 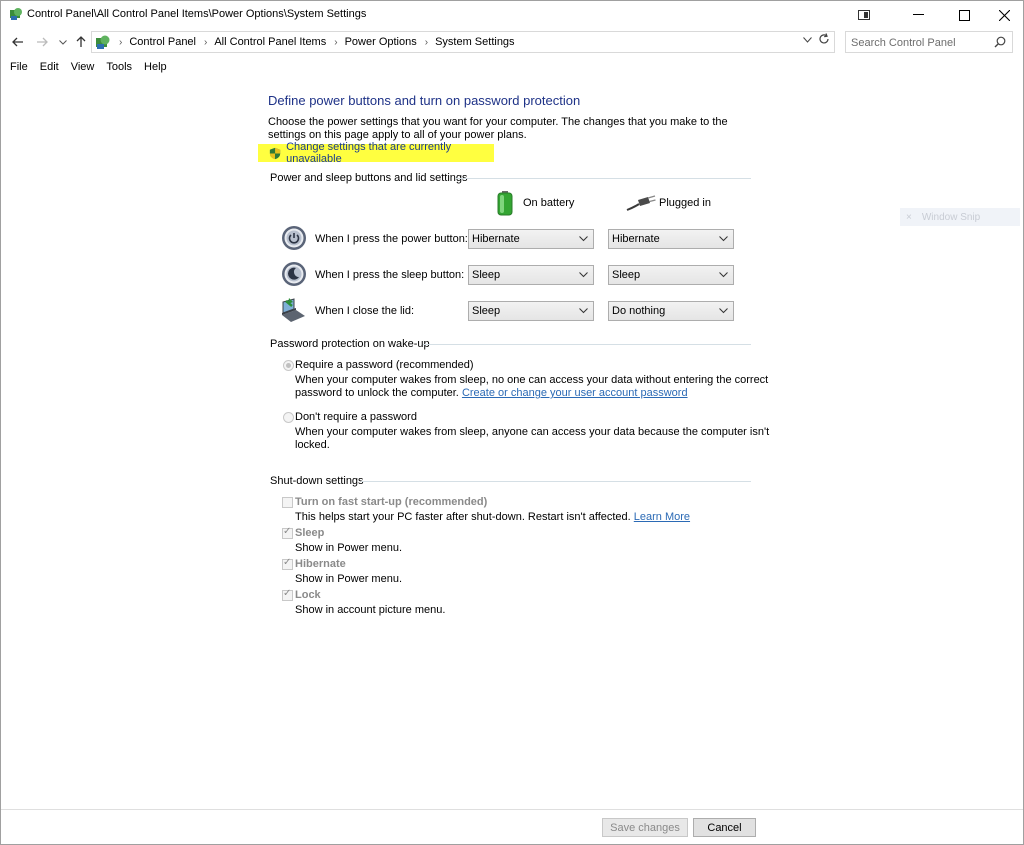 I want to click on battery-icon, so click(x=505, y=203).